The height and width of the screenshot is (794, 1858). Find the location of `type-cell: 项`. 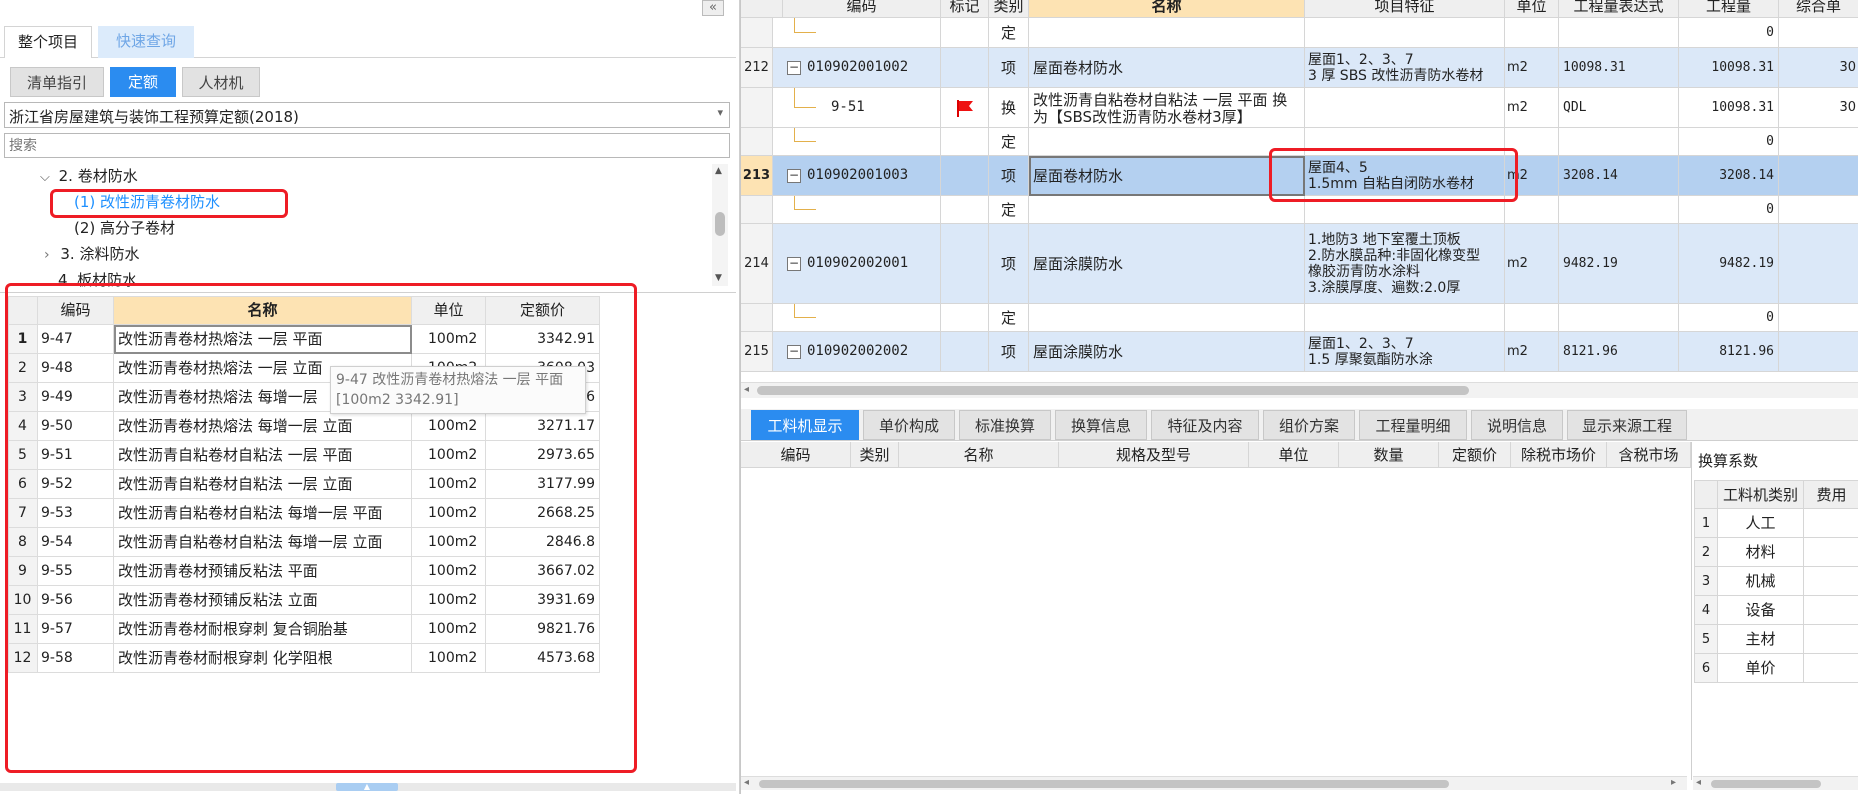

type-cell: 项 is located at coordinates (1009, 176).